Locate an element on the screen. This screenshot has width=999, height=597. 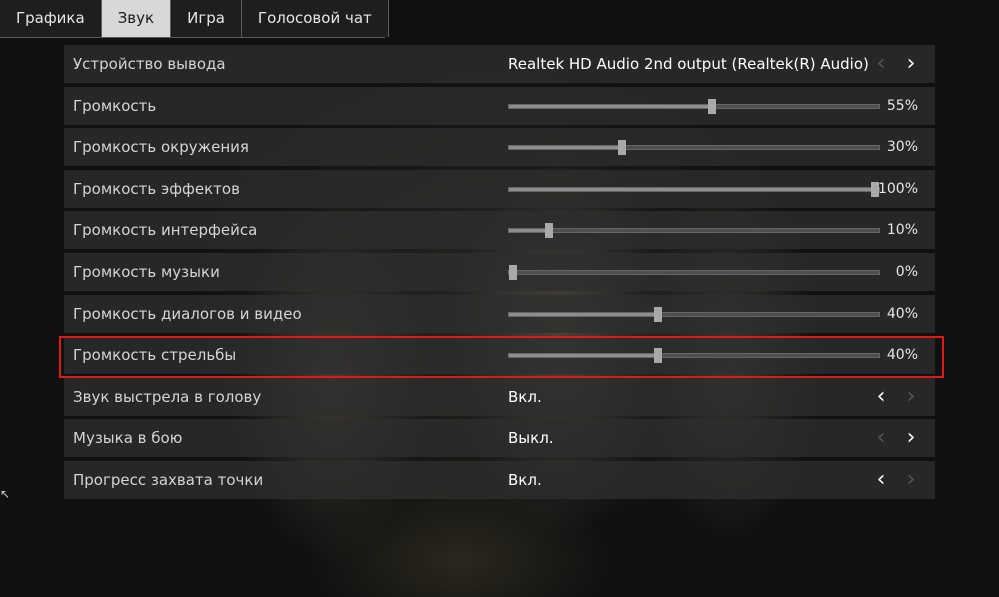
slider-value: 0% is located at coordinates (906, 271).